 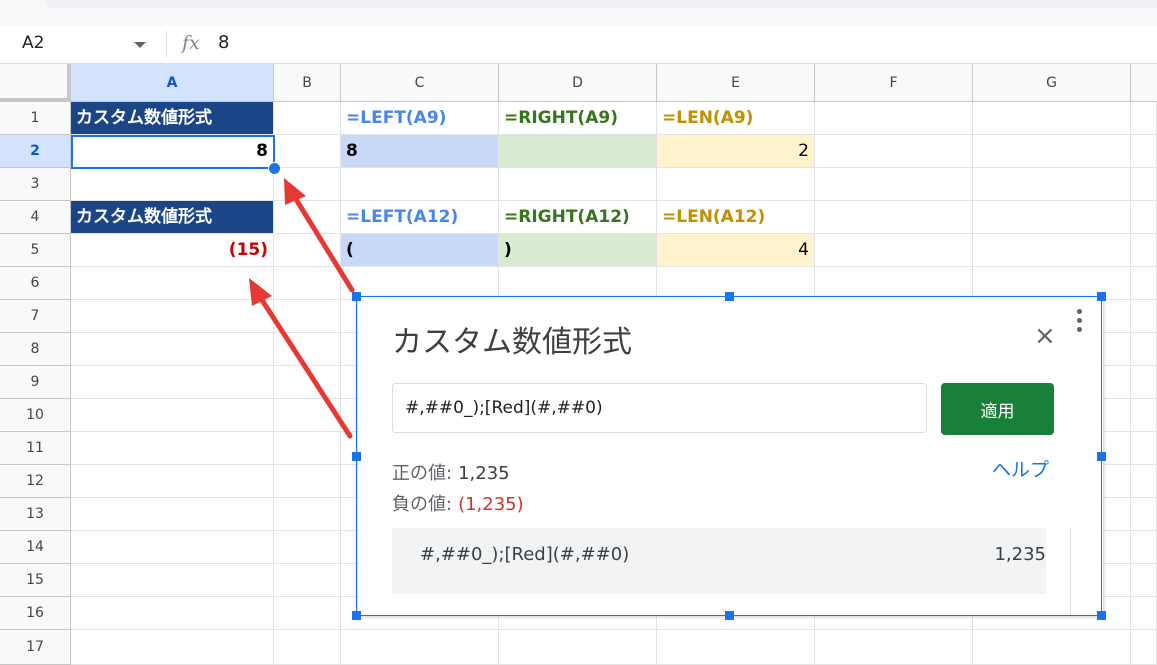 What do you see at coordinates (35, 514) in the screenshot?
I see `row-header-13: 13` at bounding box center [35, 514].